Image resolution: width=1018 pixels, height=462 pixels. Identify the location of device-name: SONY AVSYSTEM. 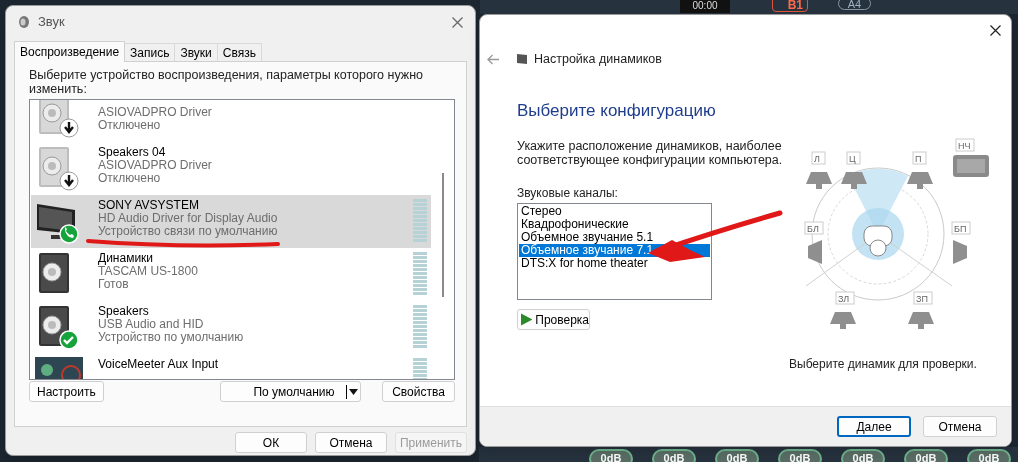
(149, 205).